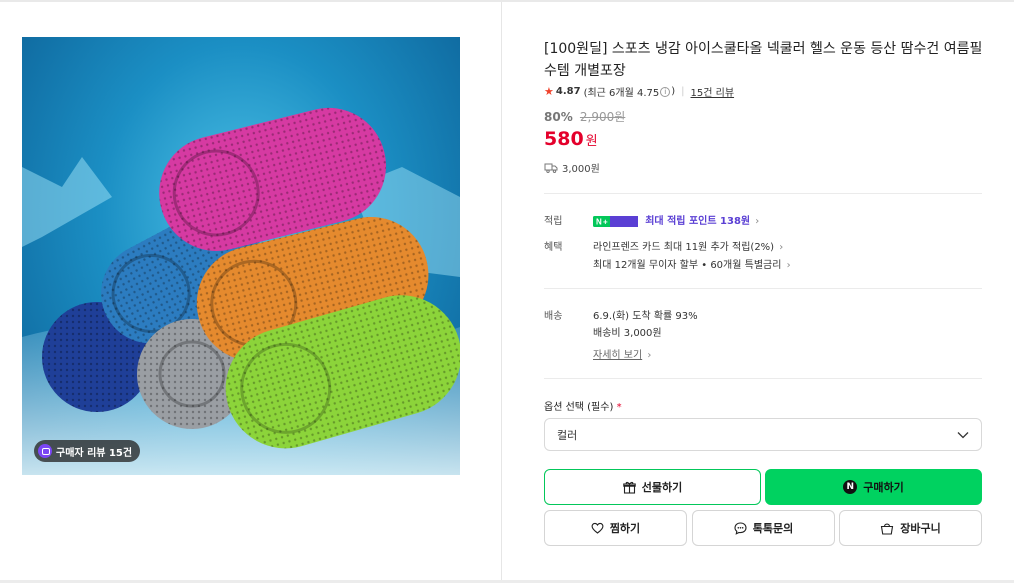 Image resolution: width=1014 pixels, height=583 pixels. Describe the element at coordinates (617, 355) in the screenshot. I see `delivery-detail-link: 자세히 보기` at that location.